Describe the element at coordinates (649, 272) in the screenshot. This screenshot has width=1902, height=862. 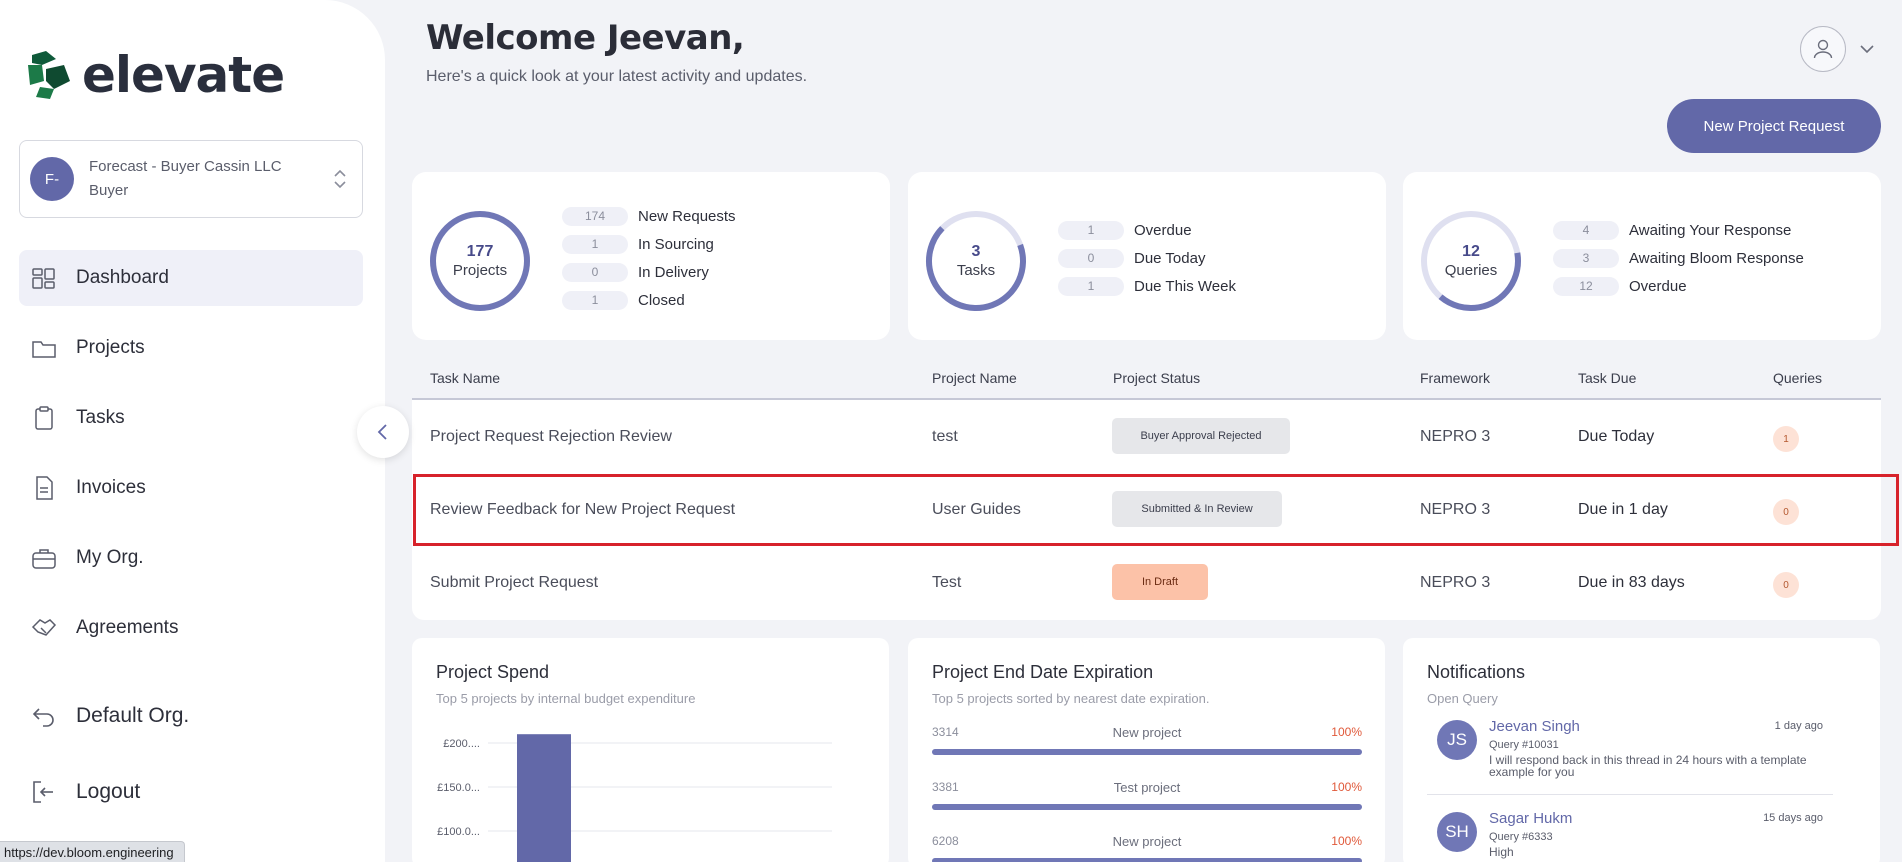
I see `stat-row: 0 In Delivery` at that location.